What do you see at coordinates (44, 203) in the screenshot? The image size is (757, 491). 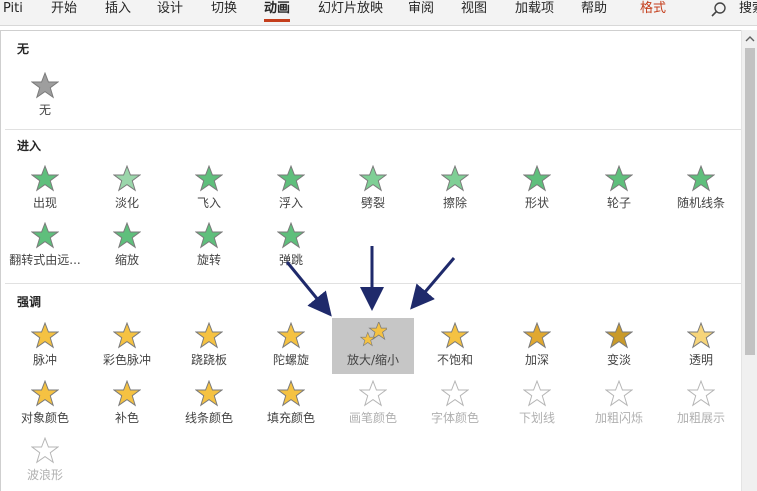 I see `effect-label: 出现` at bounding box center [44, 203].